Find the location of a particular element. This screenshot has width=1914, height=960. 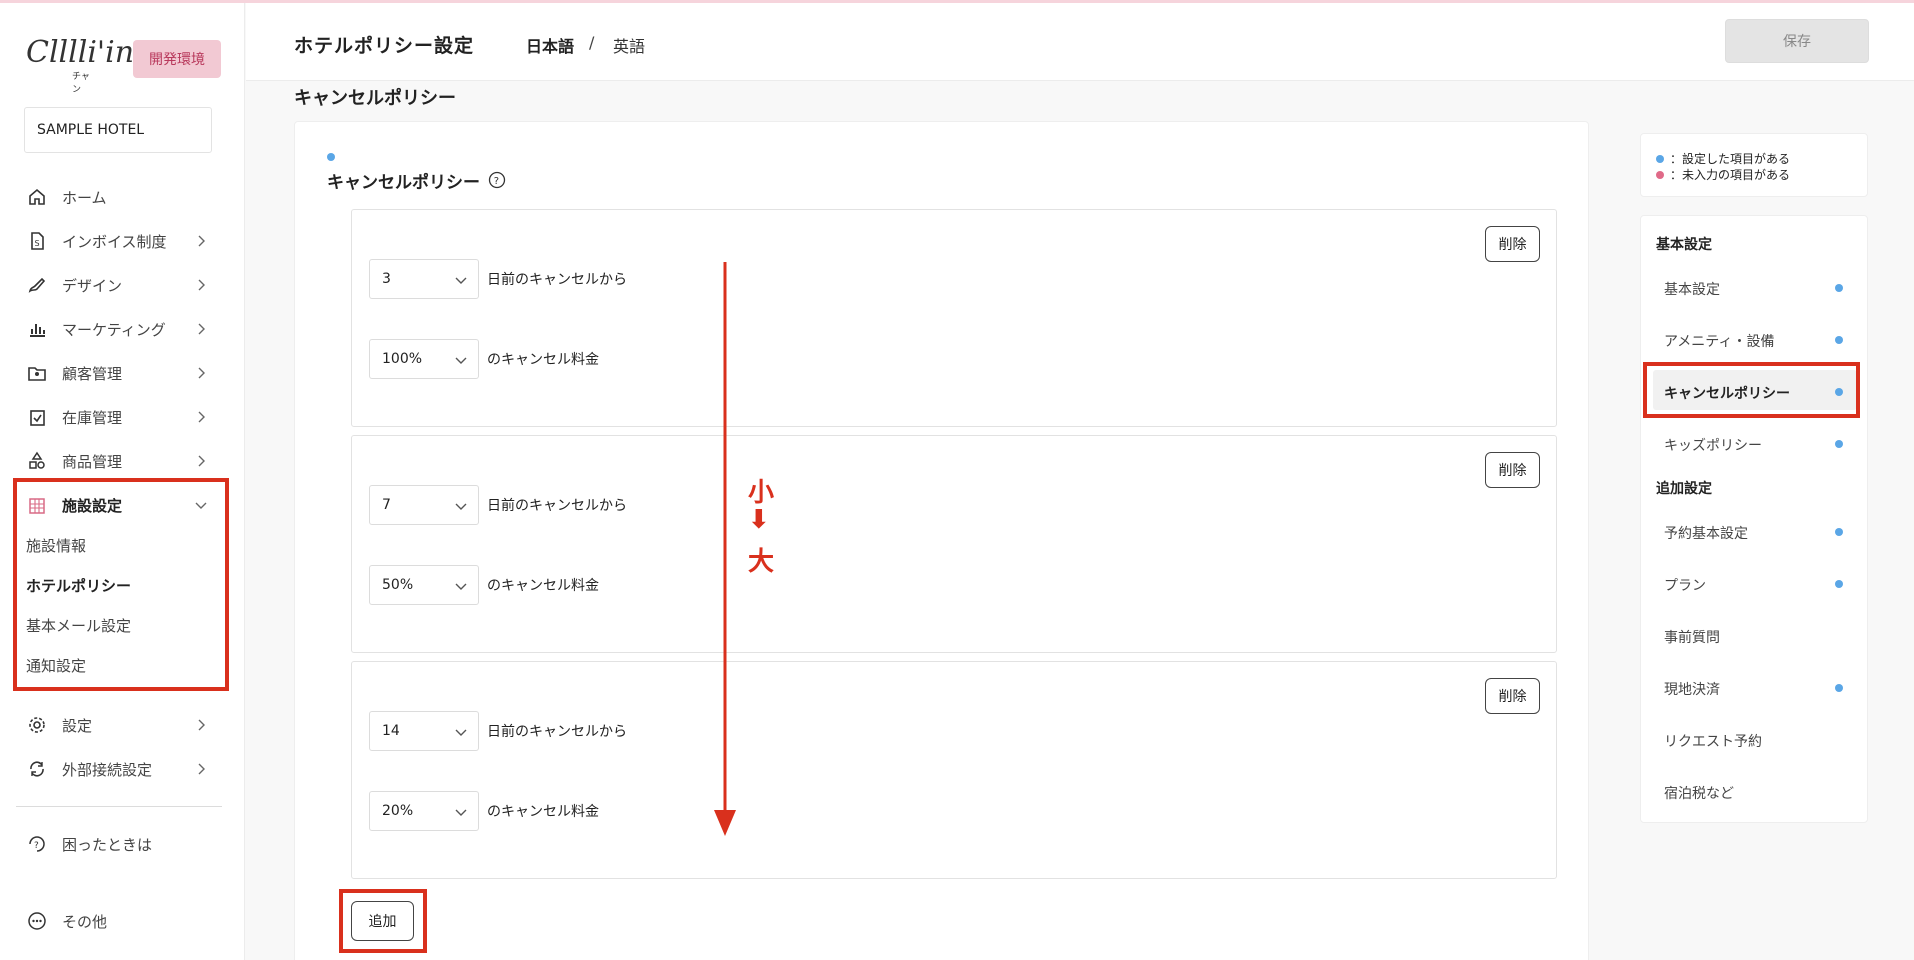

days-select: 7 is located at coordinates (424, 505).